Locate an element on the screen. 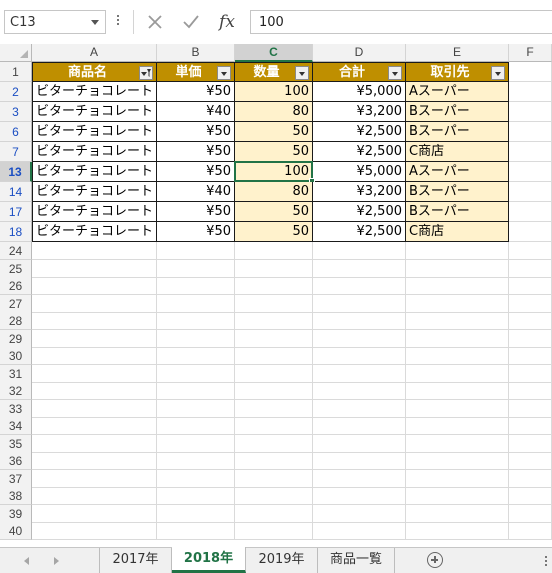  row-header: 32 is located at coordinates (16, 391).